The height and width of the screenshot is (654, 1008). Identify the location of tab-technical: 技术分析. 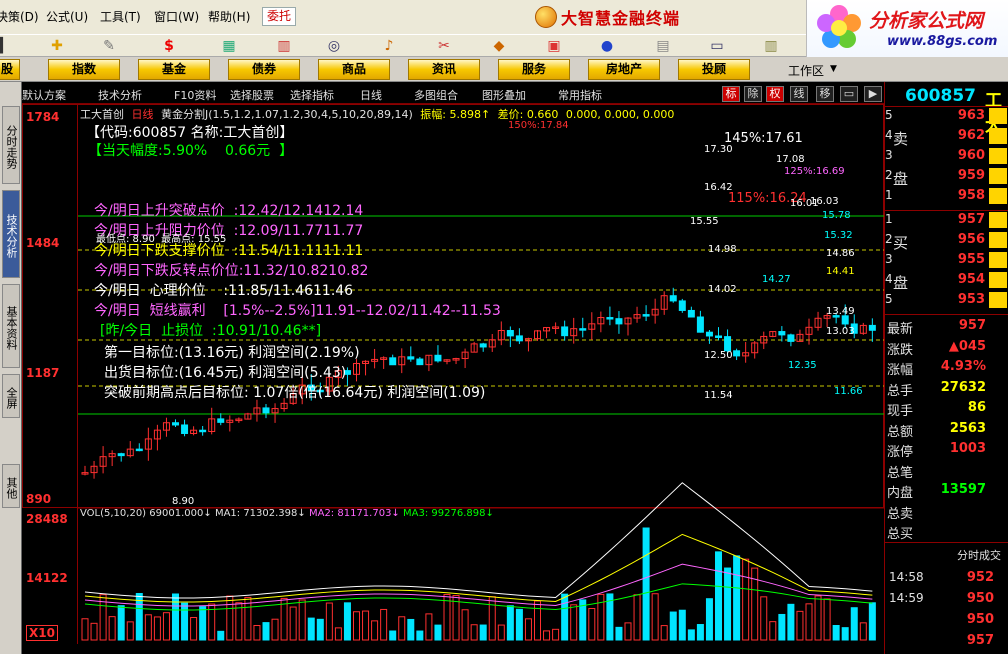
(11, 234).